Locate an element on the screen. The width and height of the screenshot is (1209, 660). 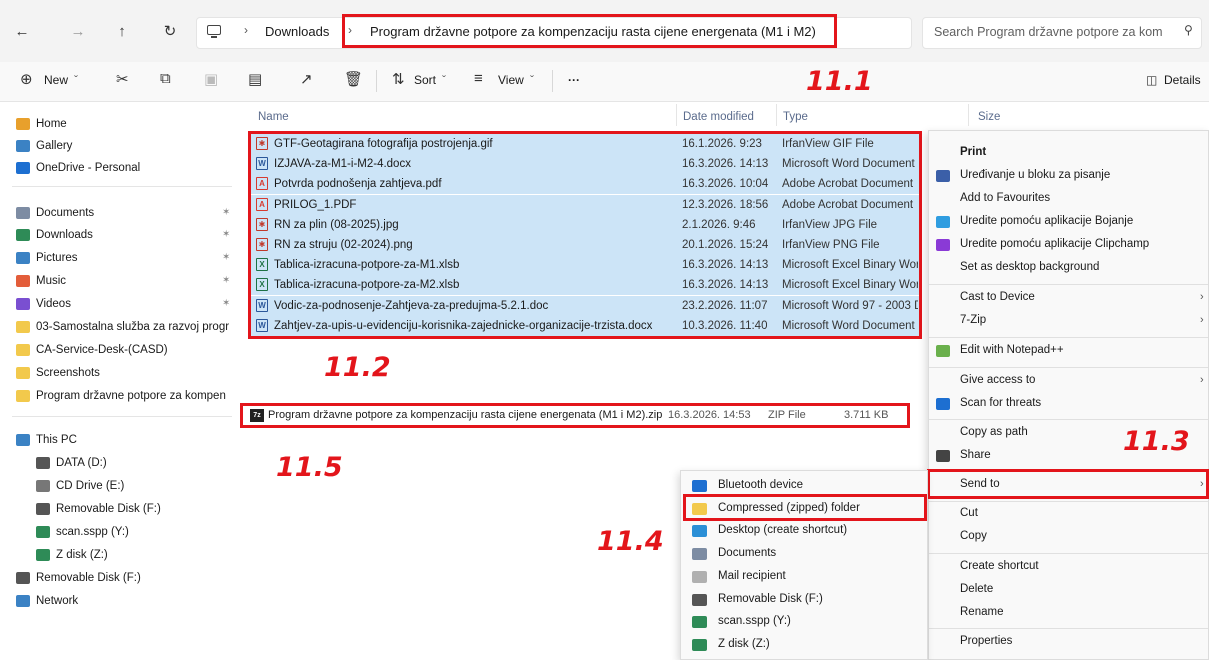
menu-separator is located at coordinates (1068, 367).